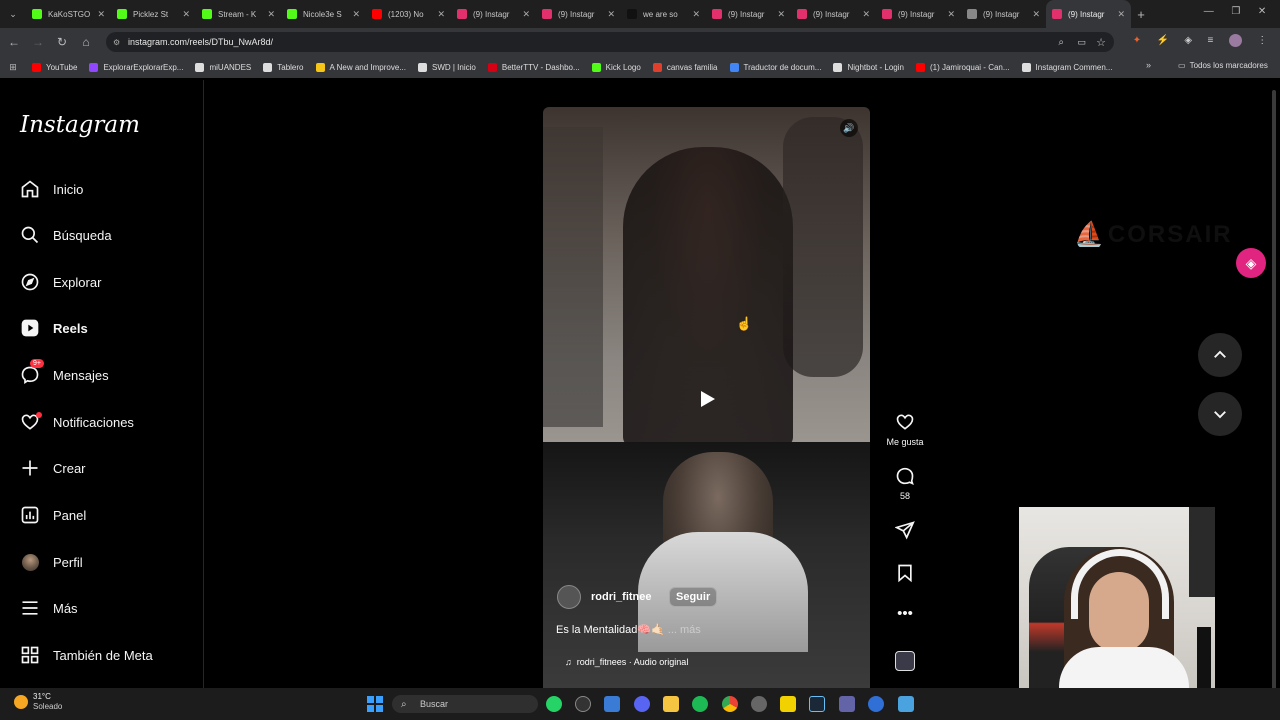 The height and width of the screenshot is (720, 1280). I want to click on next-reel-button, so click(1220, 414).